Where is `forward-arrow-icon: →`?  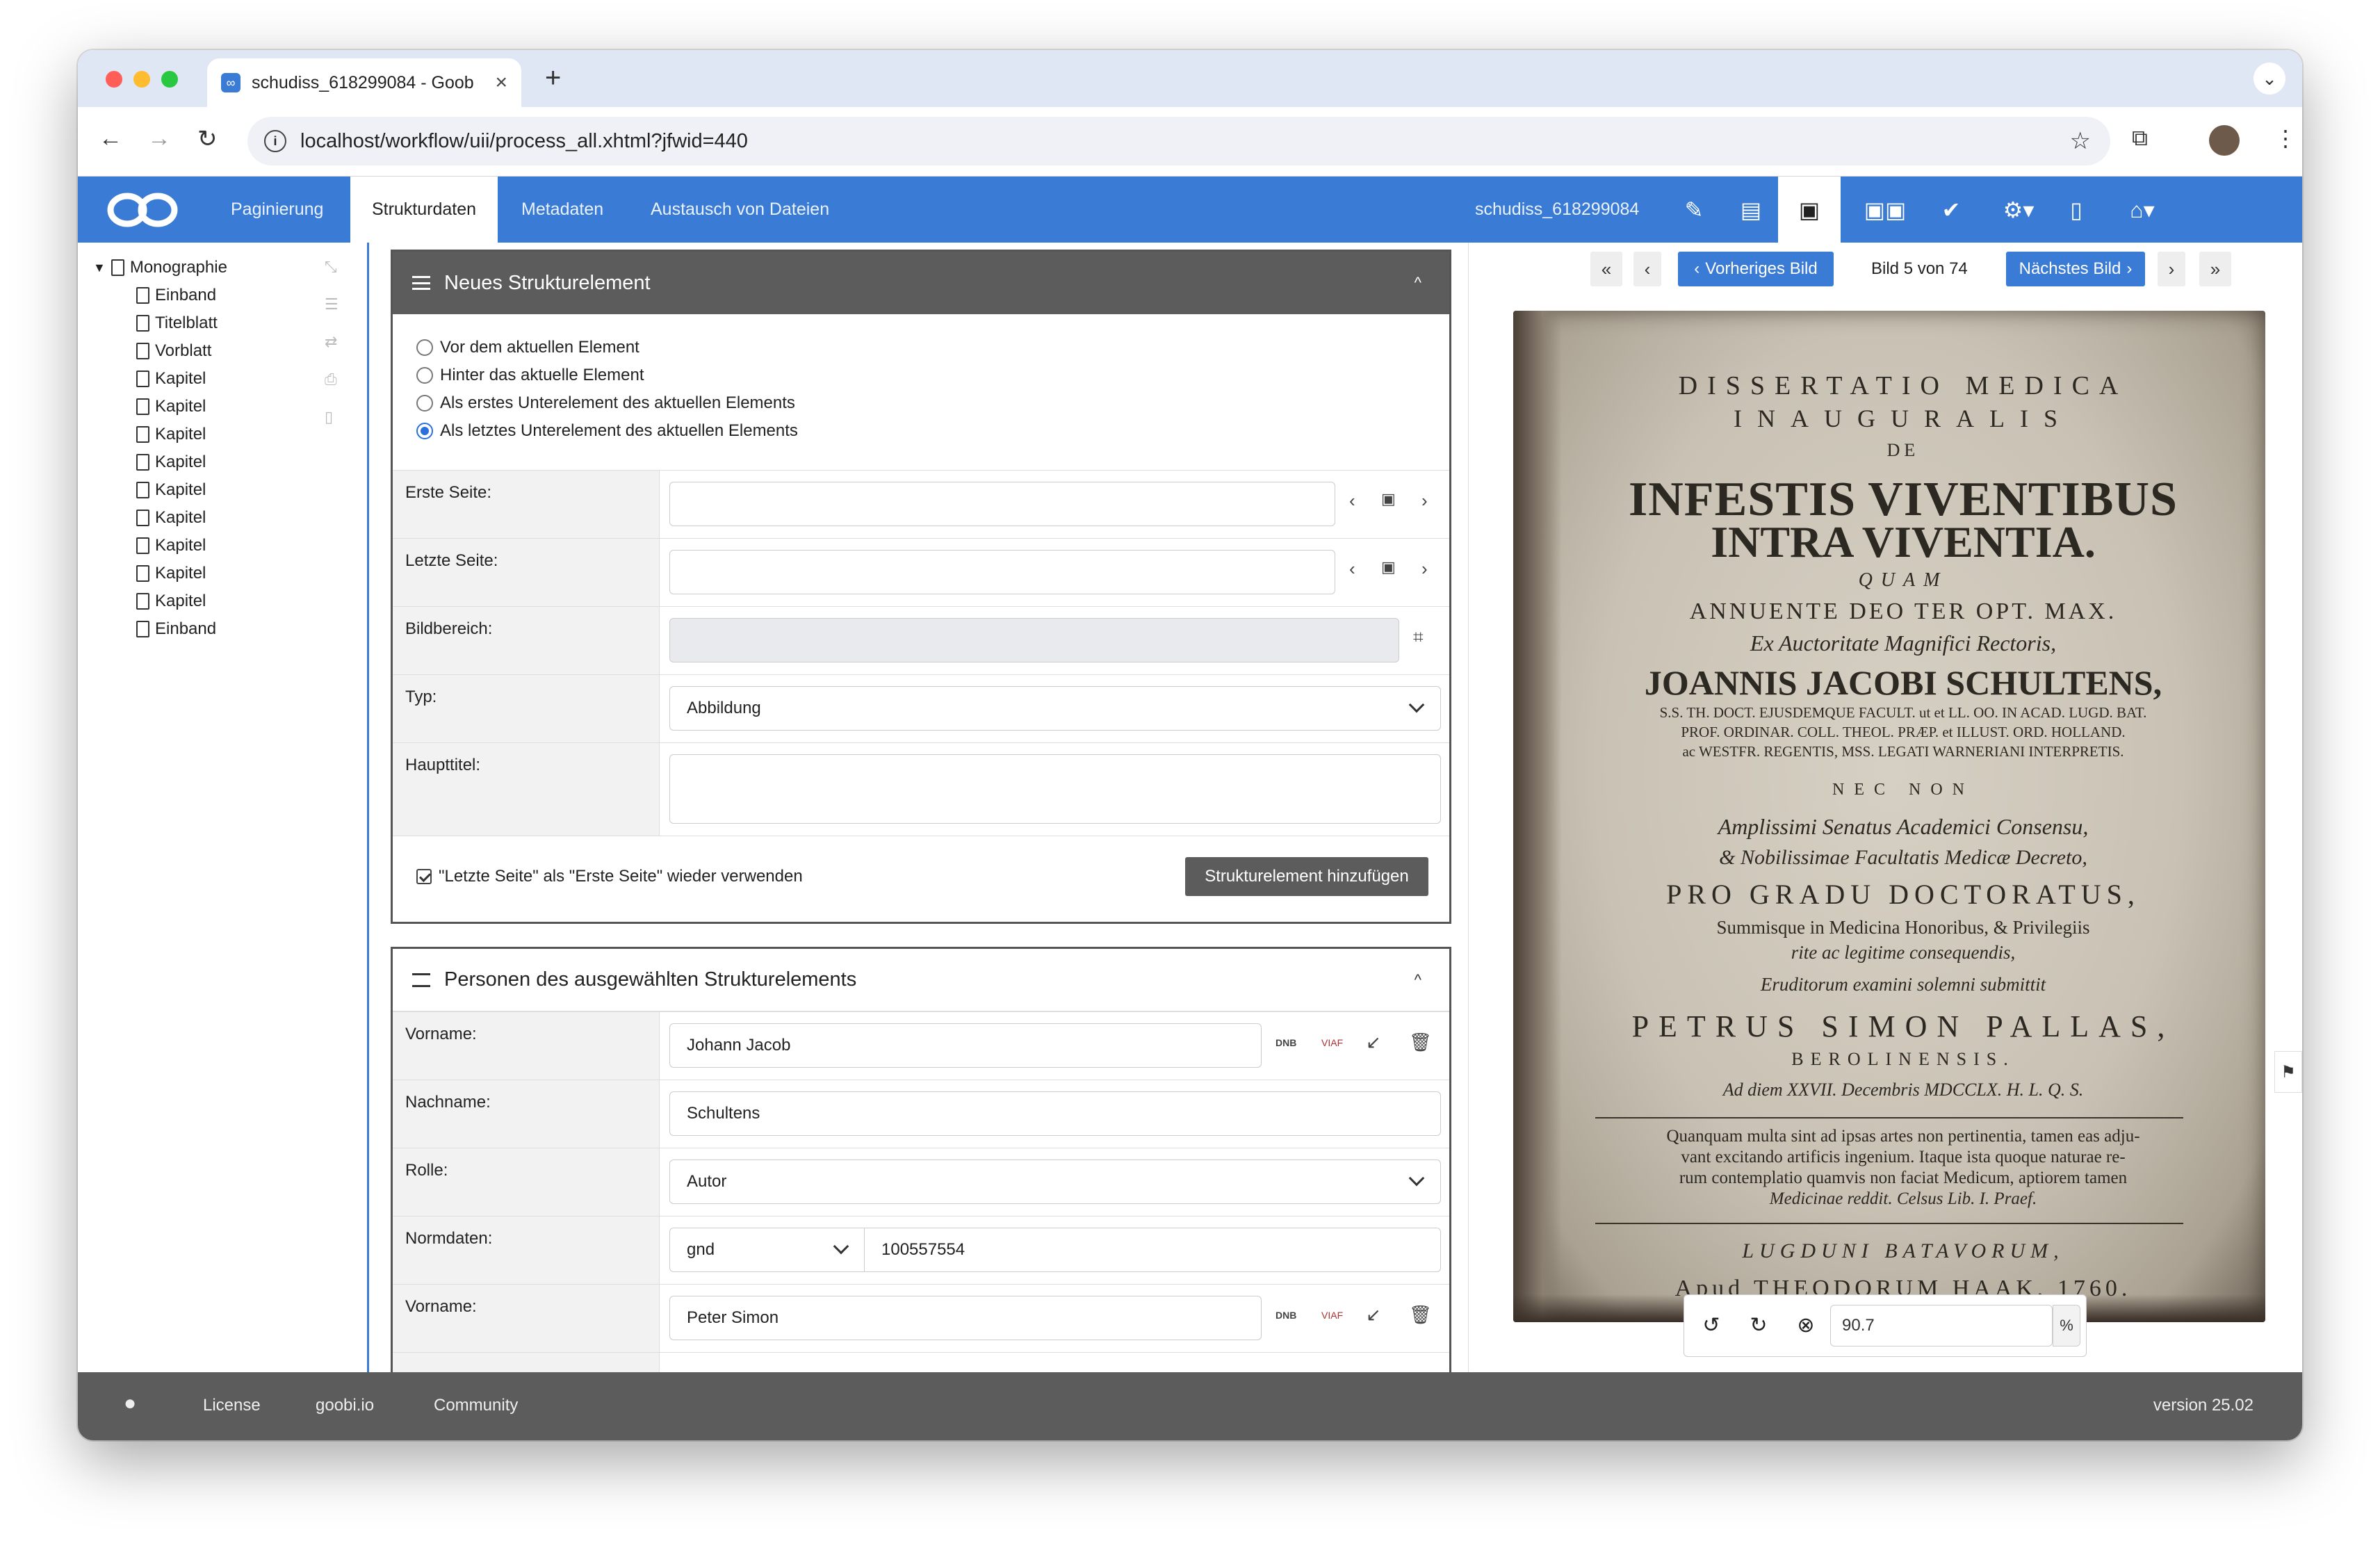
forward-arrow-icon: → is located at coordinates (159, 139).